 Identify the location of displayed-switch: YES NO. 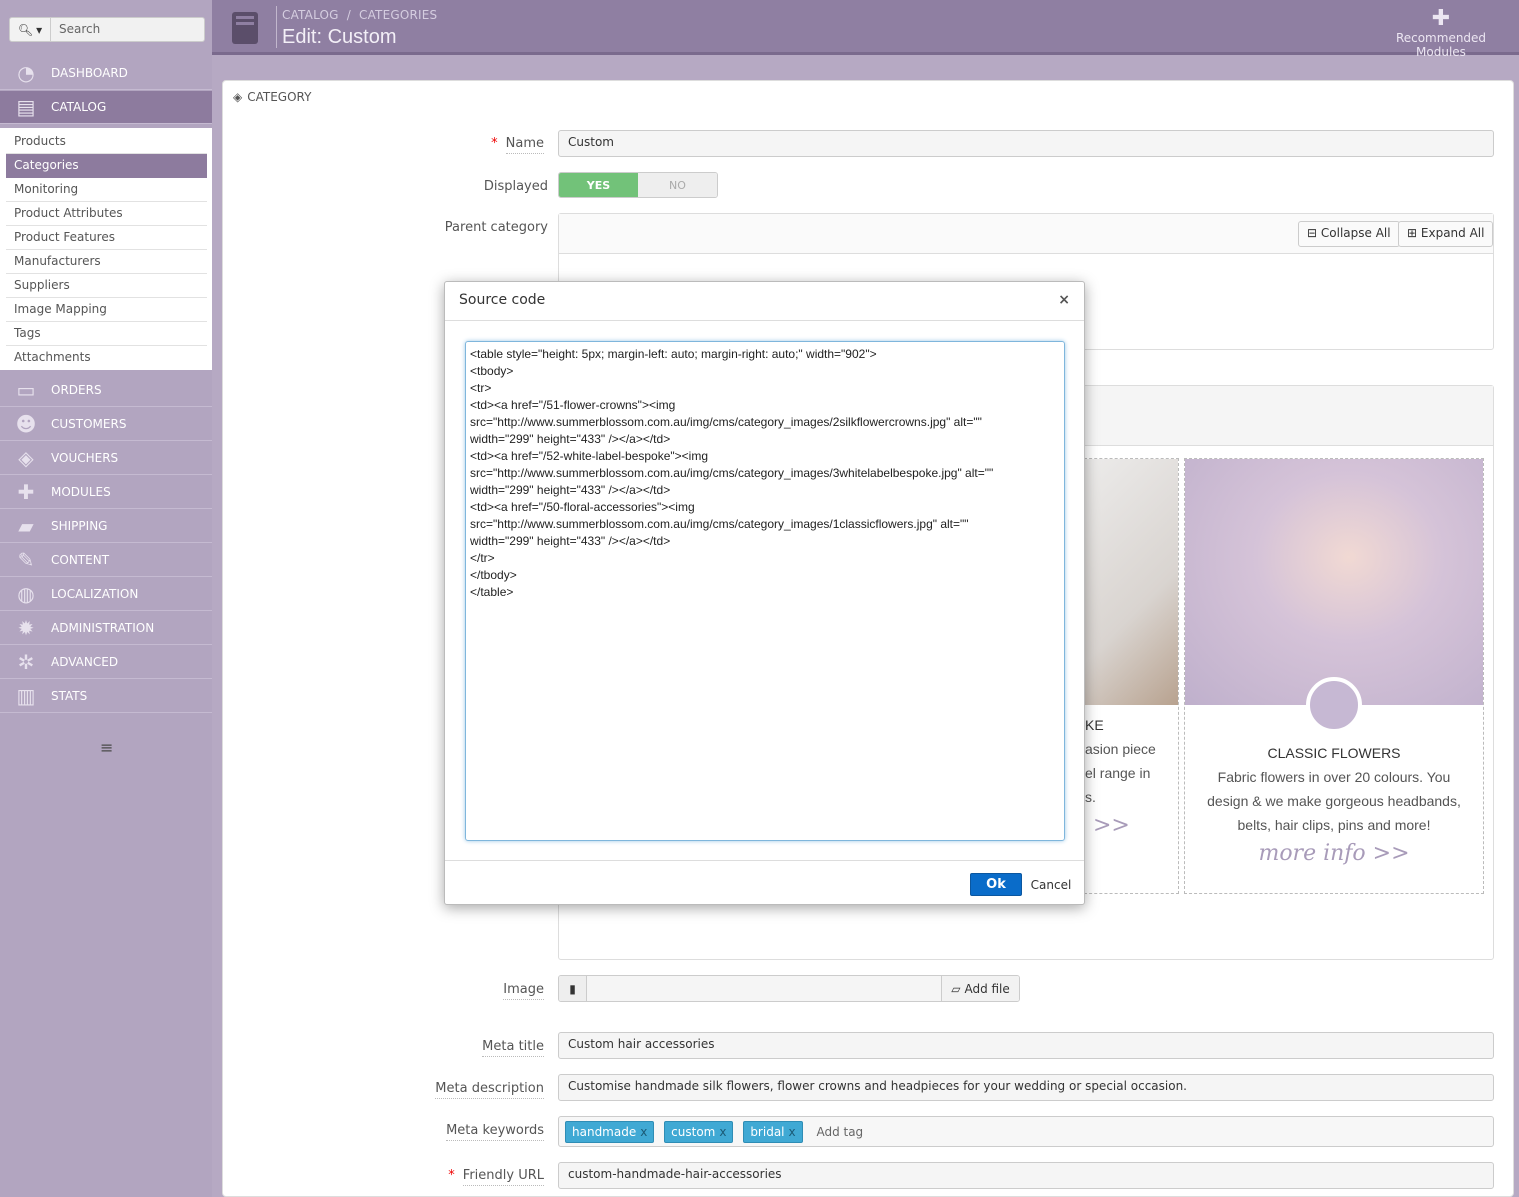
(638, 185).